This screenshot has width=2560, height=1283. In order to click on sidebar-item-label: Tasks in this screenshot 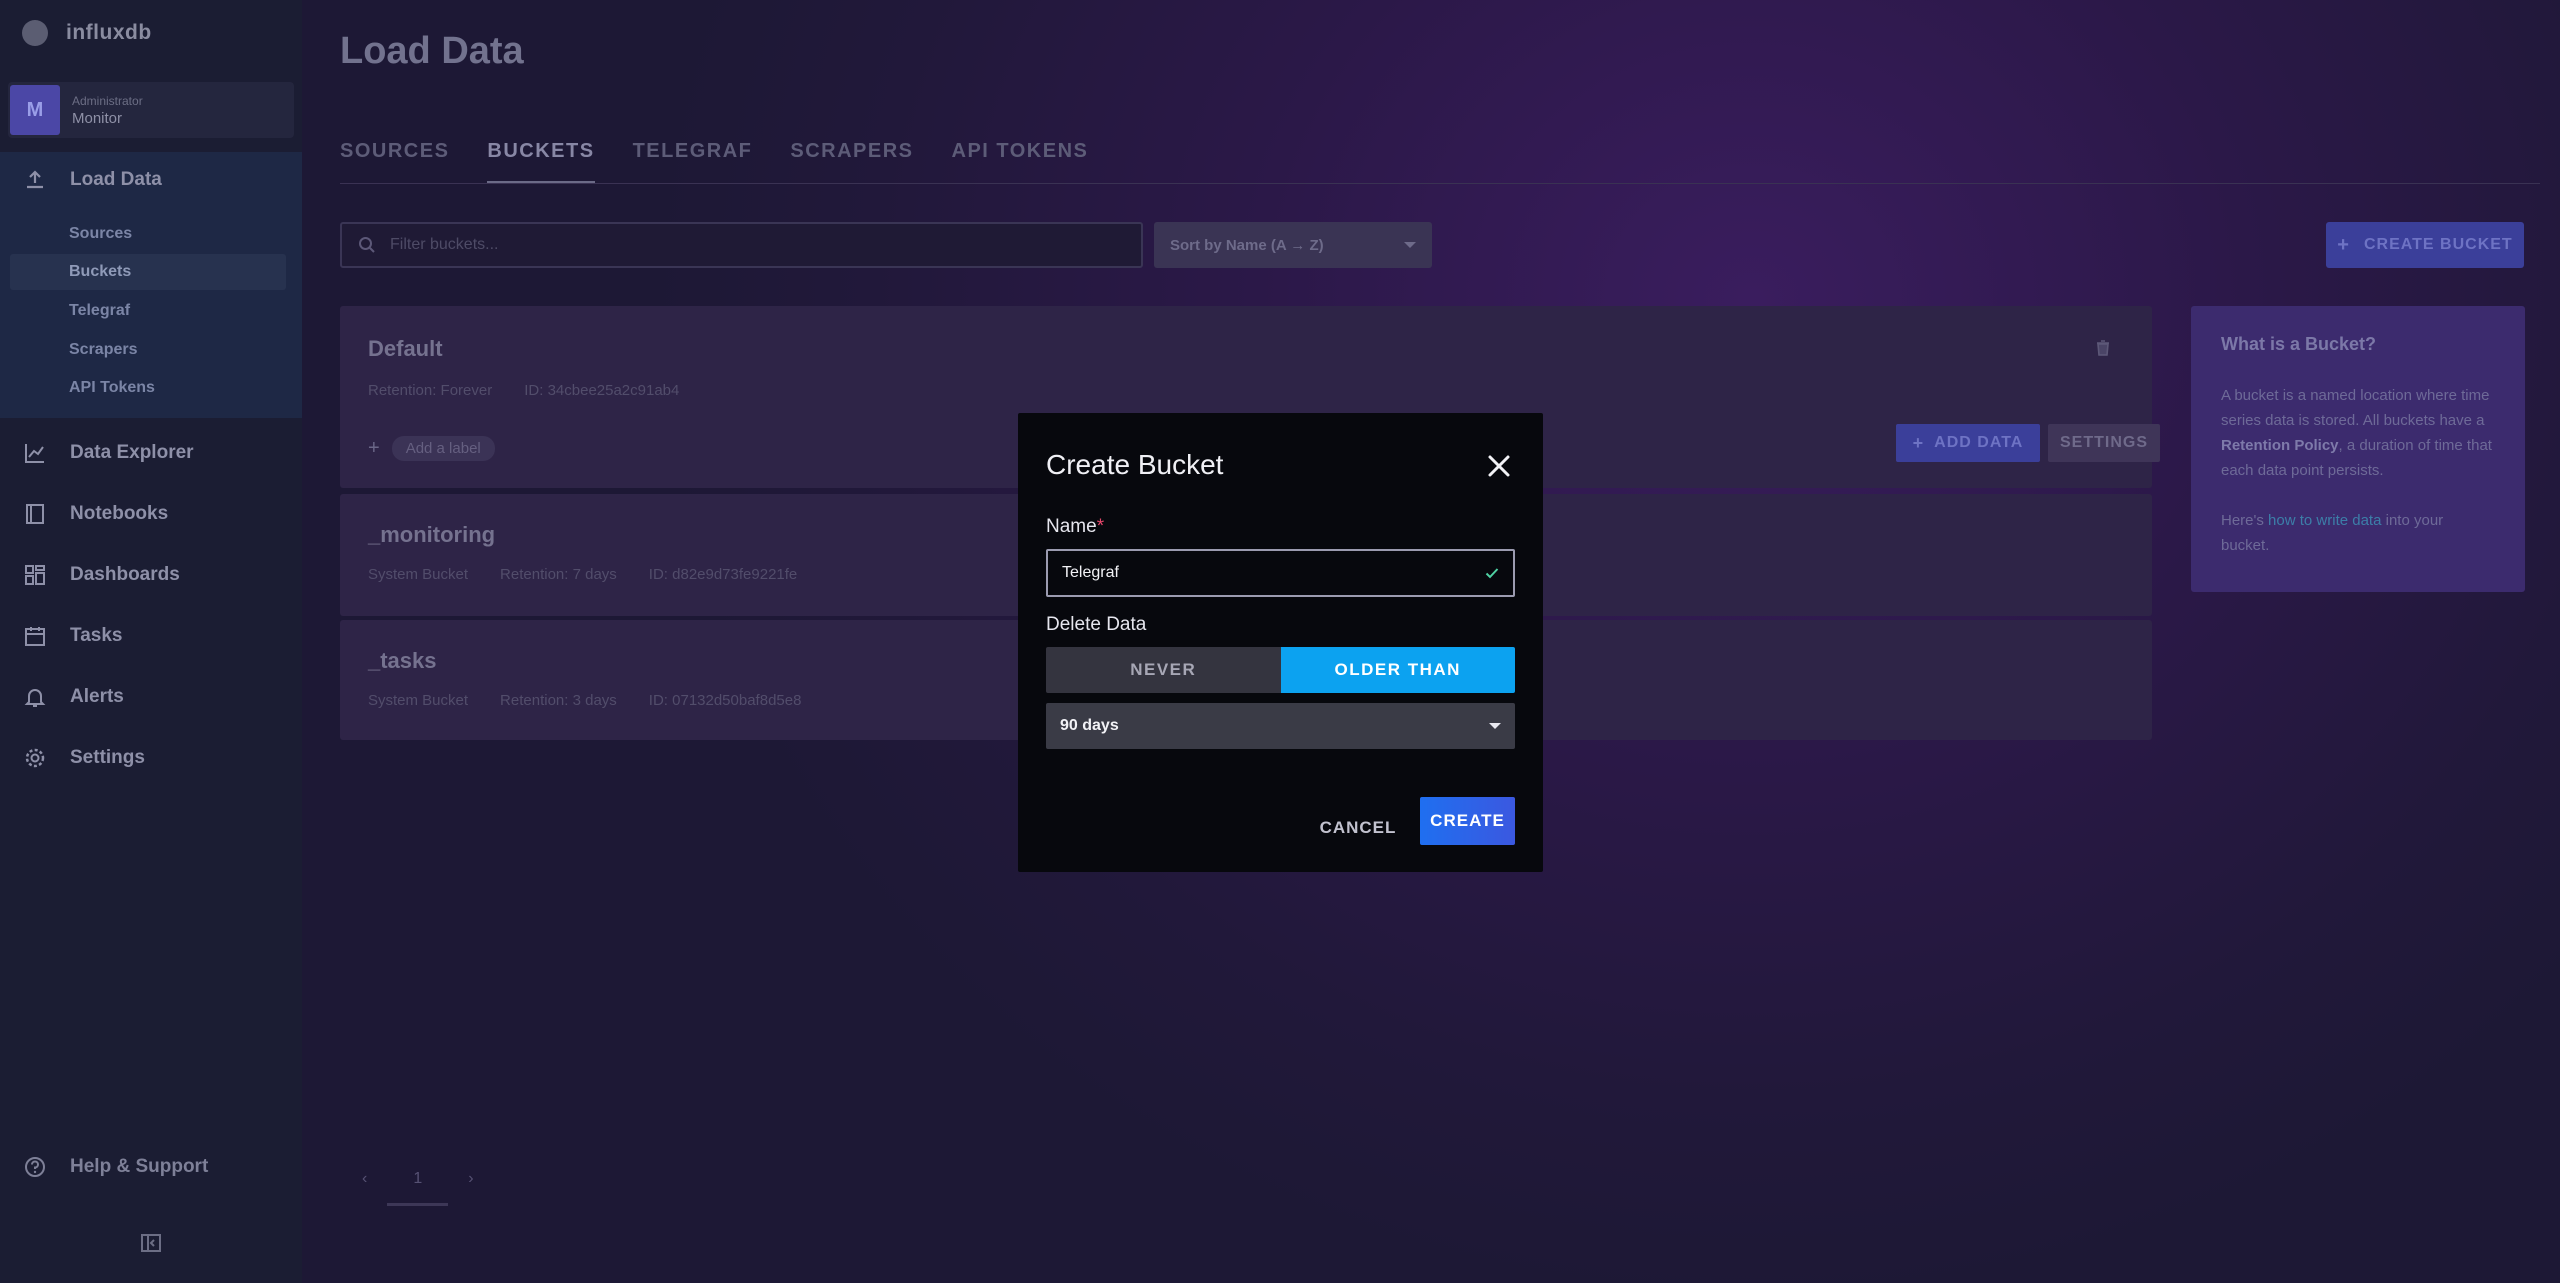, I will do `click(96, 635)`.